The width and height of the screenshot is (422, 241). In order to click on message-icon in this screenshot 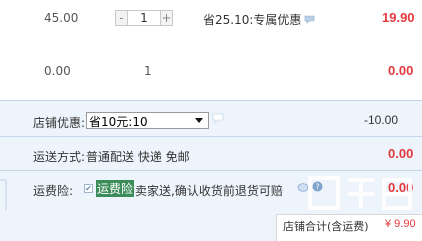, I will do `click(309, 20)`.